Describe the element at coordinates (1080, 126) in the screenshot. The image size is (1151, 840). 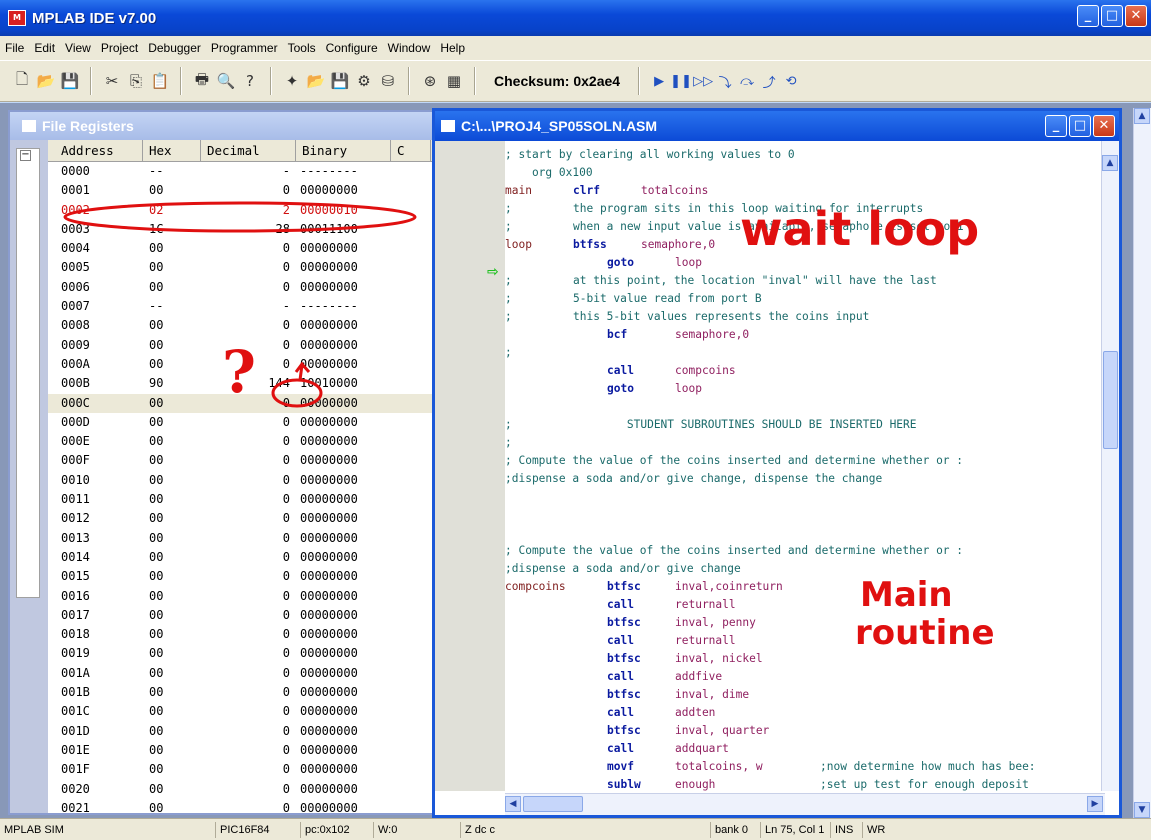
I see `source-maximize-button: □` at that location.